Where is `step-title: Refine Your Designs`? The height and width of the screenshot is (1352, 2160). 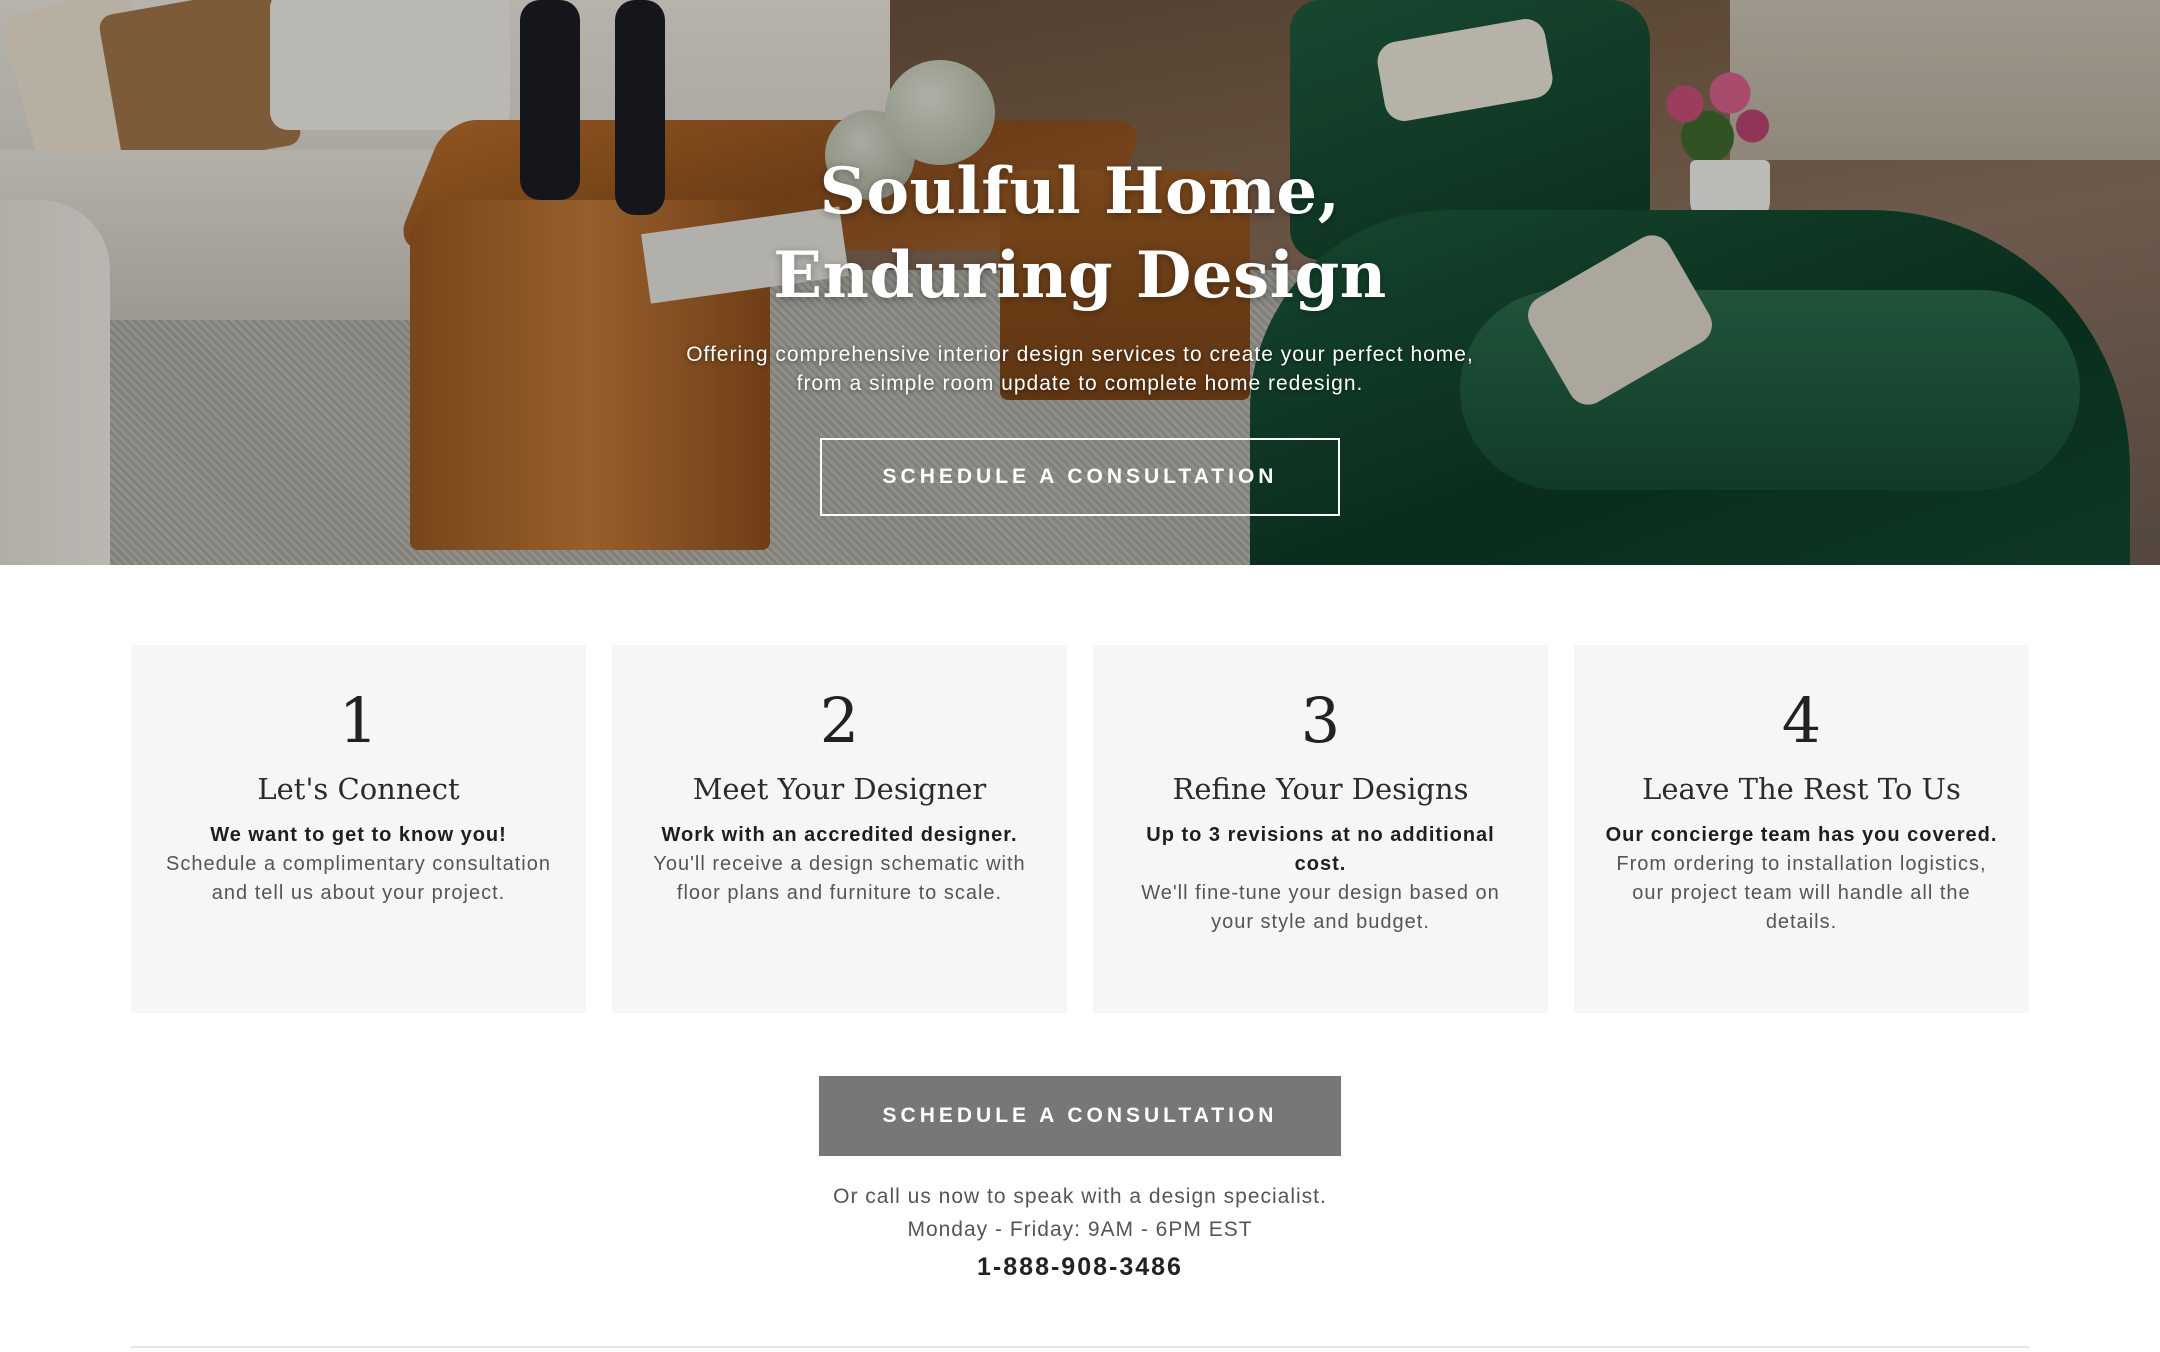
step-title: Refine Your Designs is located at coordinates (1320, 789).